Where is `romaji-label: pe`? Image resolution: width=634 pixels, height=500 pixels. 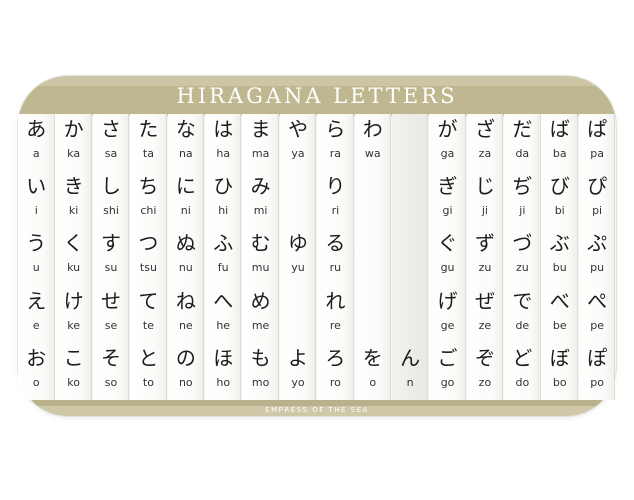 romaji-label: pe is located at coordinates (597, 325).